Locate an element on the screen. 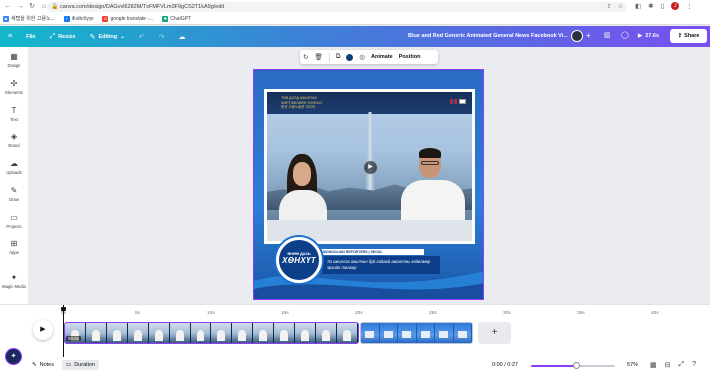  sidepanel-icon: ▯ is located at coordinates (663, 6).